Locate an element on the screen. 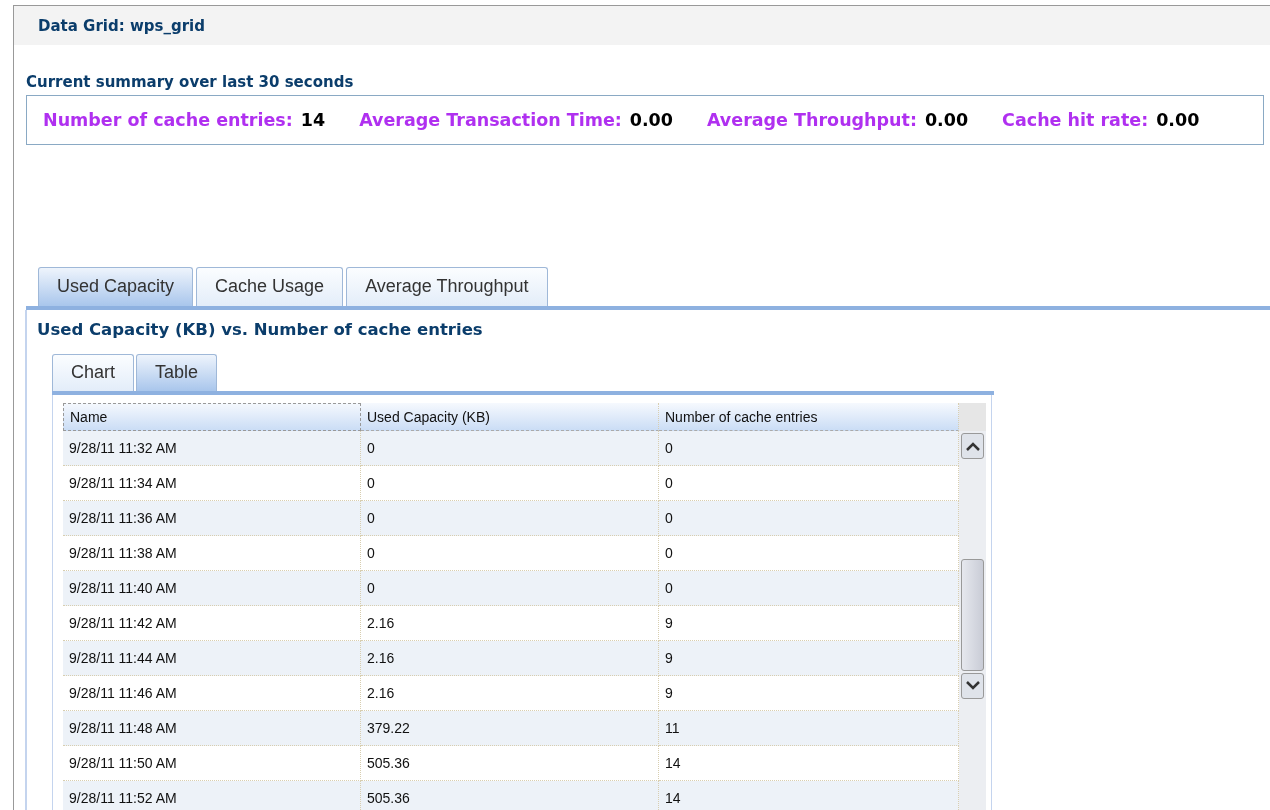 This screenshot has width=1270, height=810. tab: Cache Usage is located at coordinates (270, 286).